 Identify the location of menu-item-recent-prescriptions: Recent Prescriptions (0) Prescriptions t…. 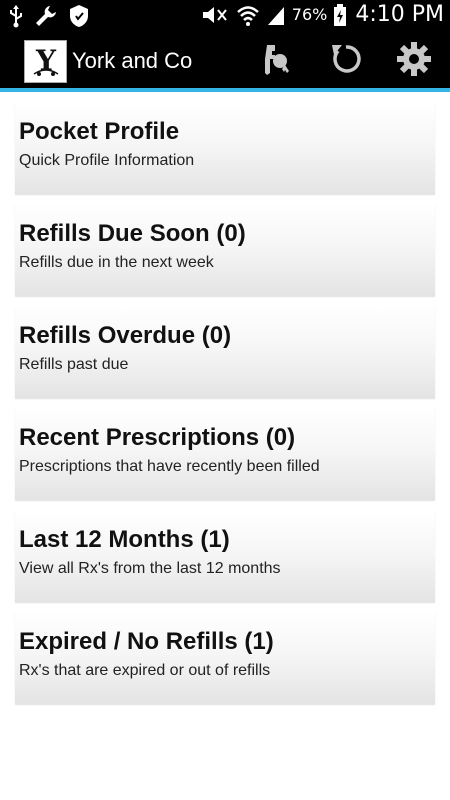
(225, 454).